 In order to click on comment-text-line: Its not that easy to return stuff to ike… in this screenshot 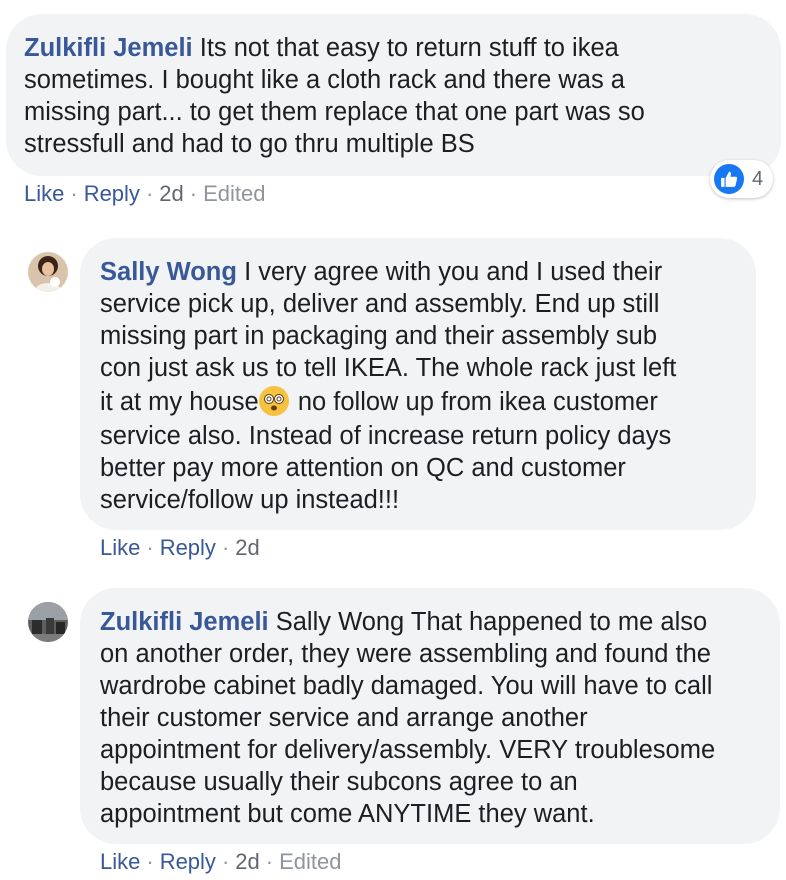, I will do `click(409, 48)`.